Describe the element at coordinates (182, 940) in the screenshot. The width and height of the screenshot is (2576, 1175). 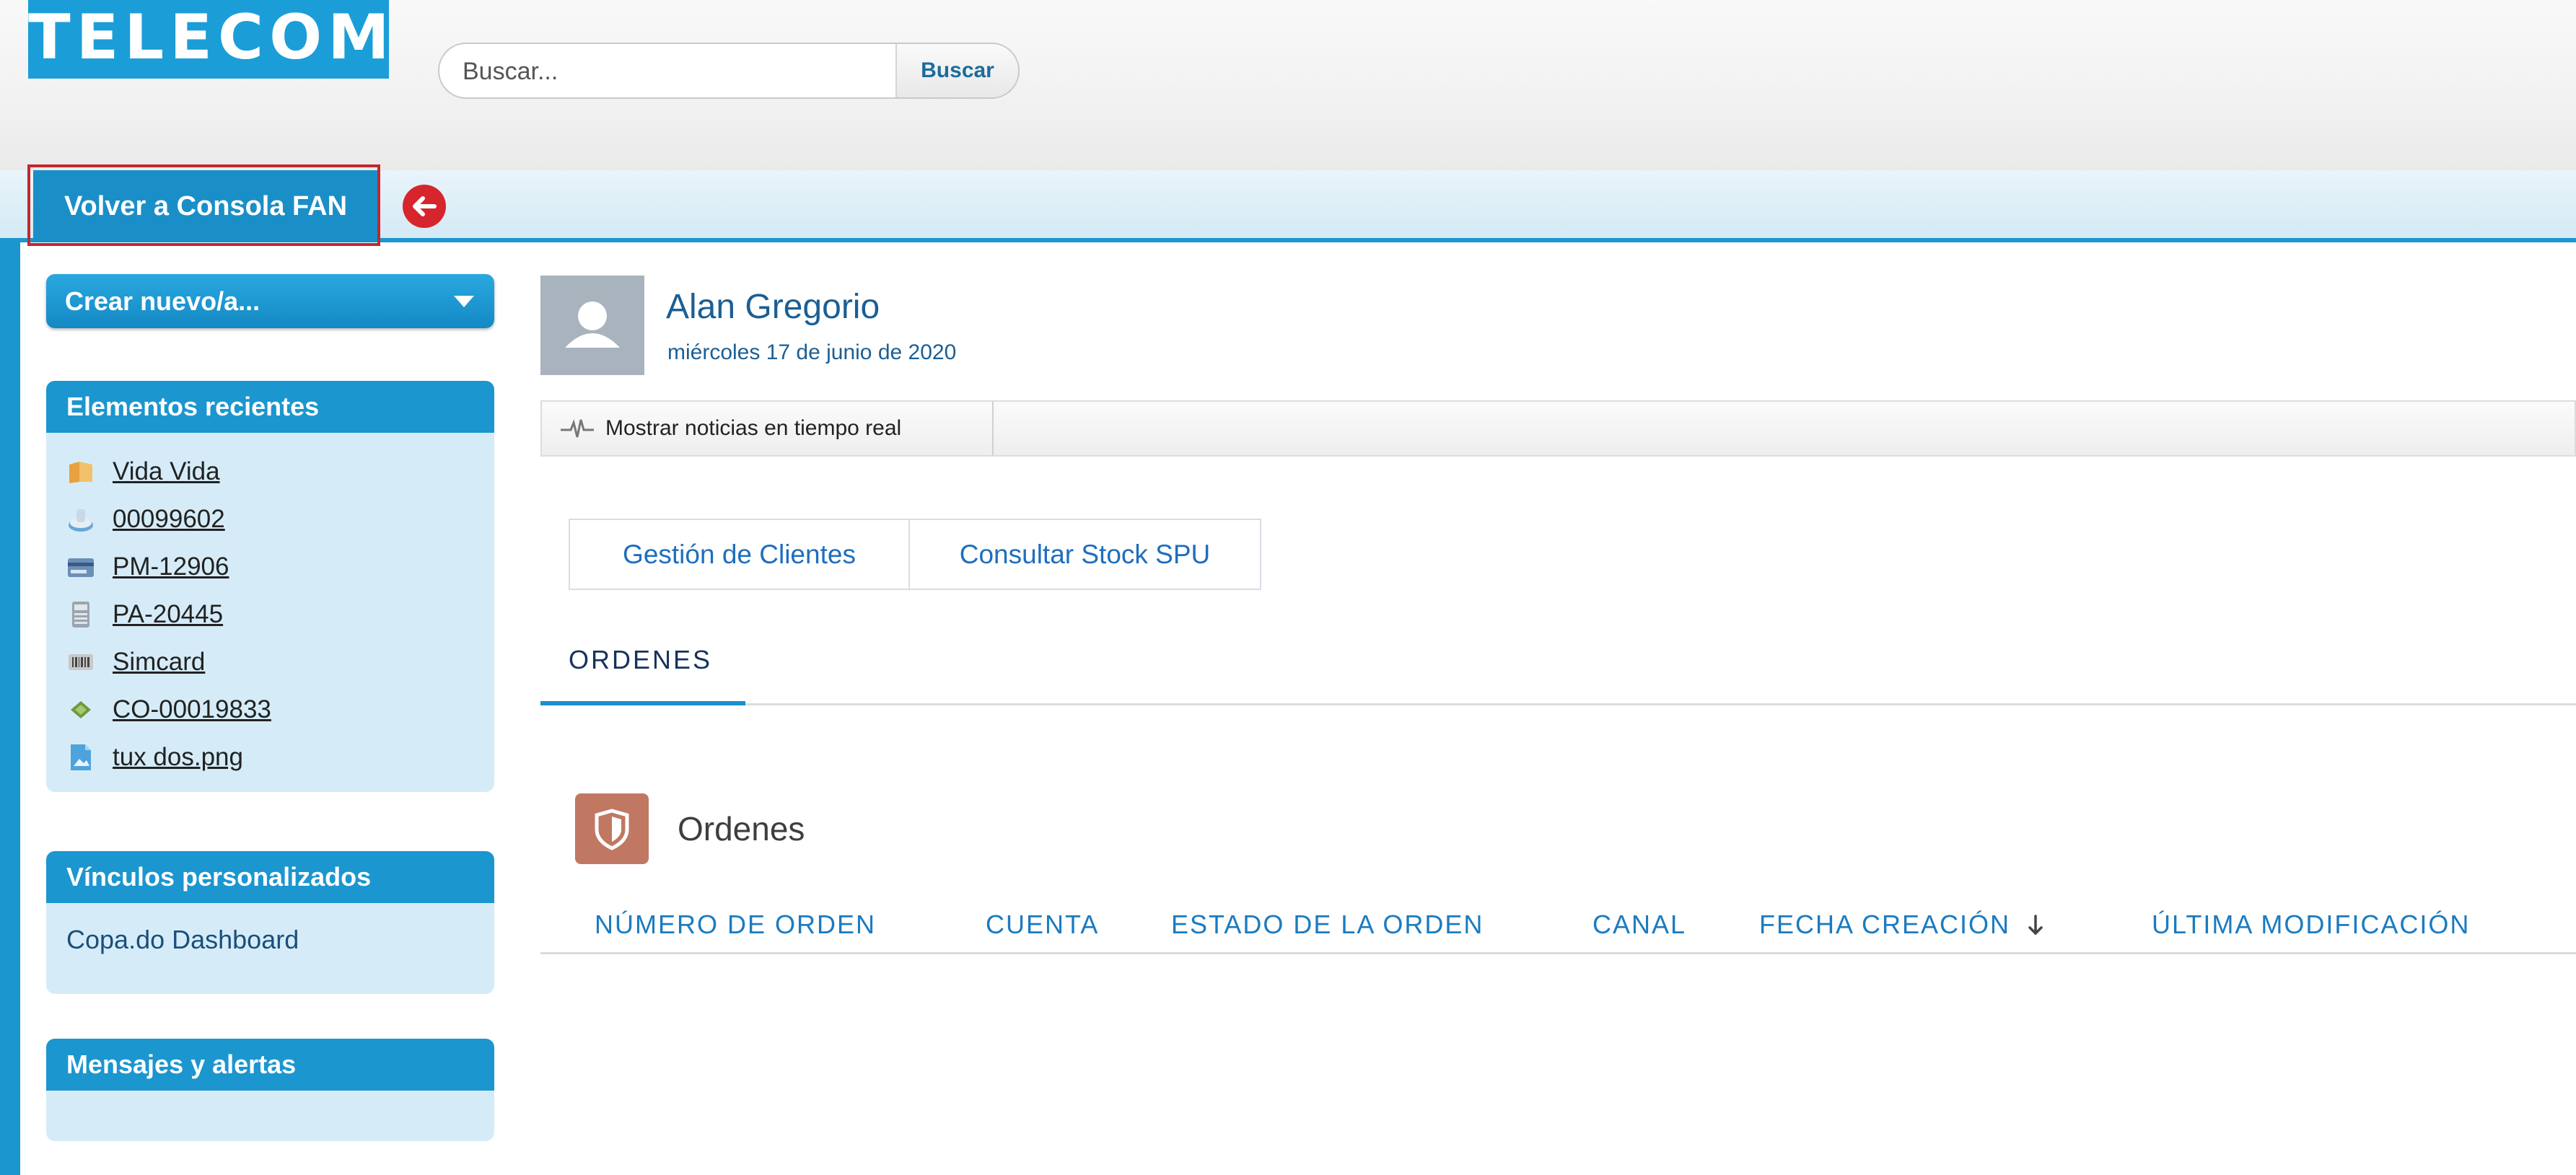
I see `link-copa-dashboard: Copa.do Dashboard` at that location.